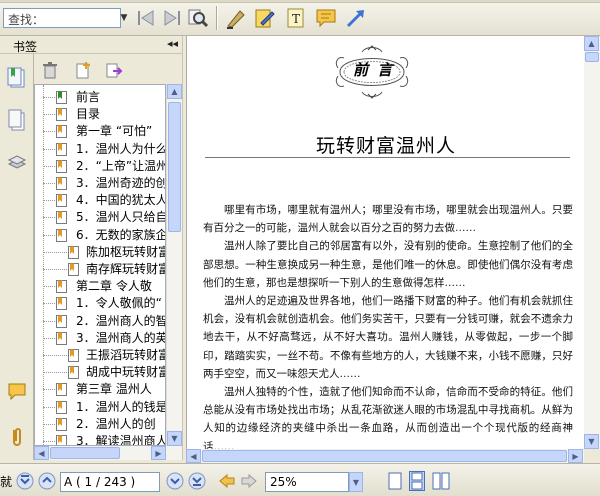 Image resolution: width=600 pixels, height=496 pixels. I want to click on bookmark-item: 1．温州人为什么, so click(100, 149).